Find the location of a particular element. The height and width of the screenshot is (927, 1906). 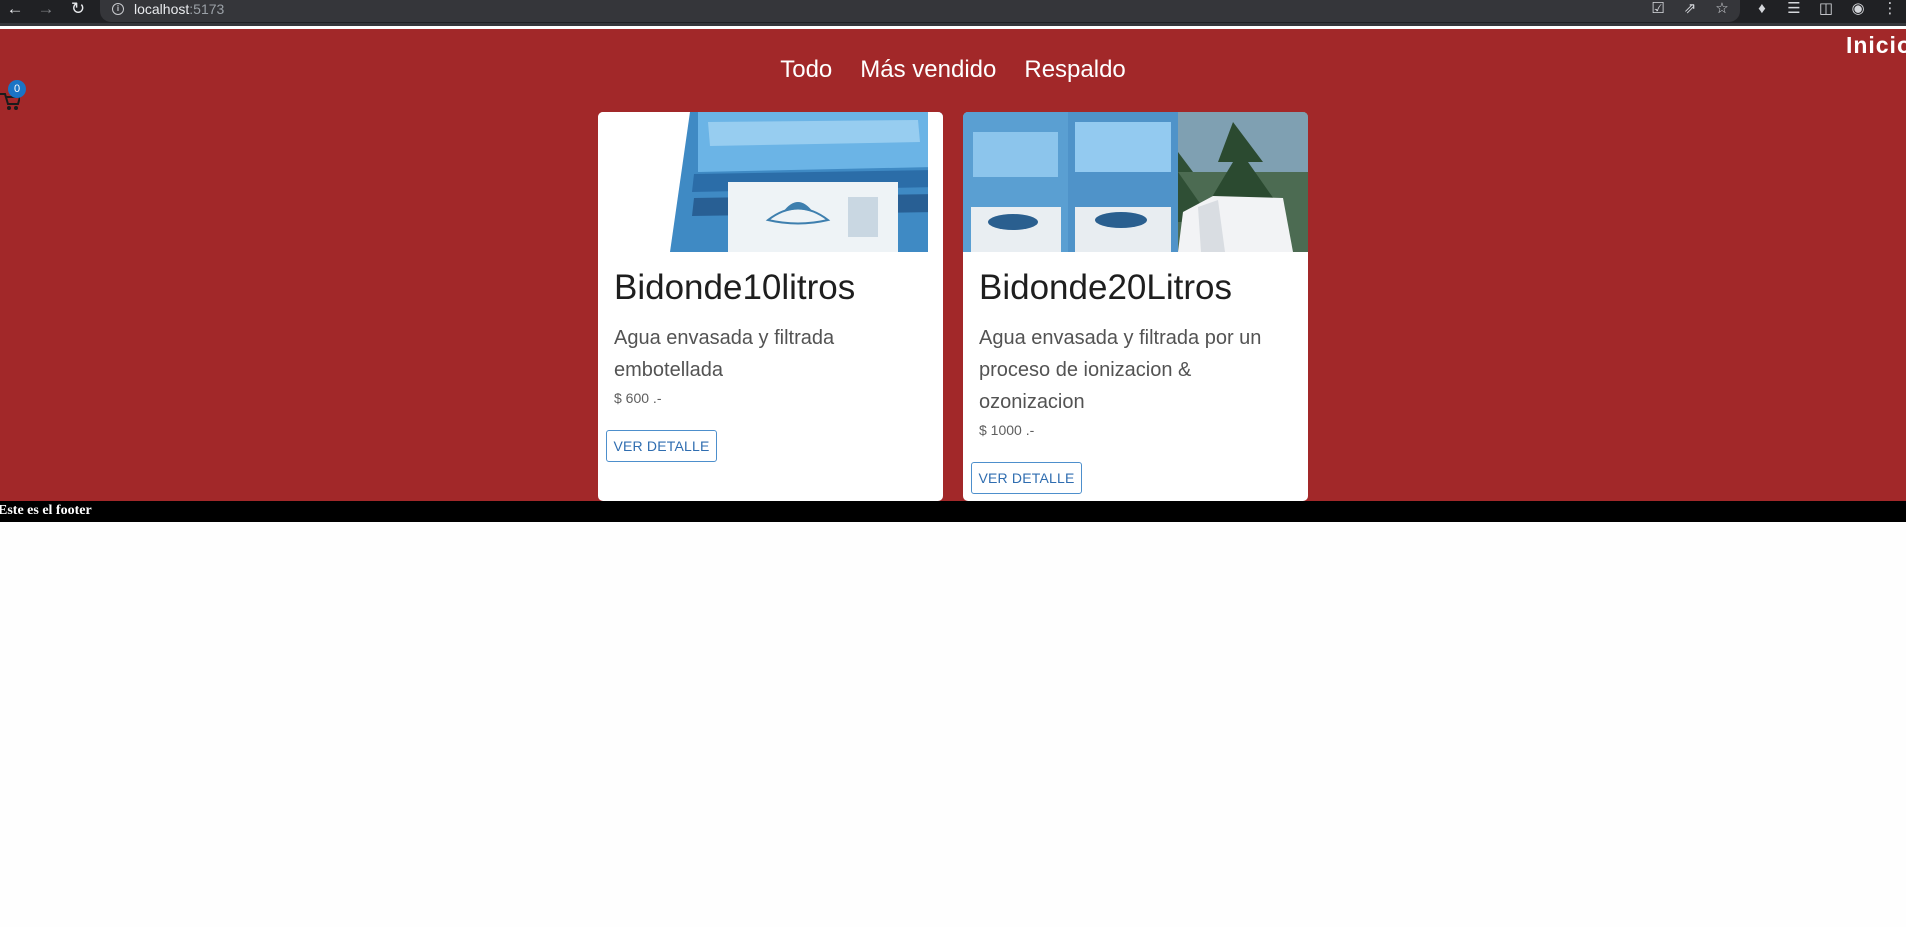

reload-icon: ↻ is located at coordinates (78, 10).